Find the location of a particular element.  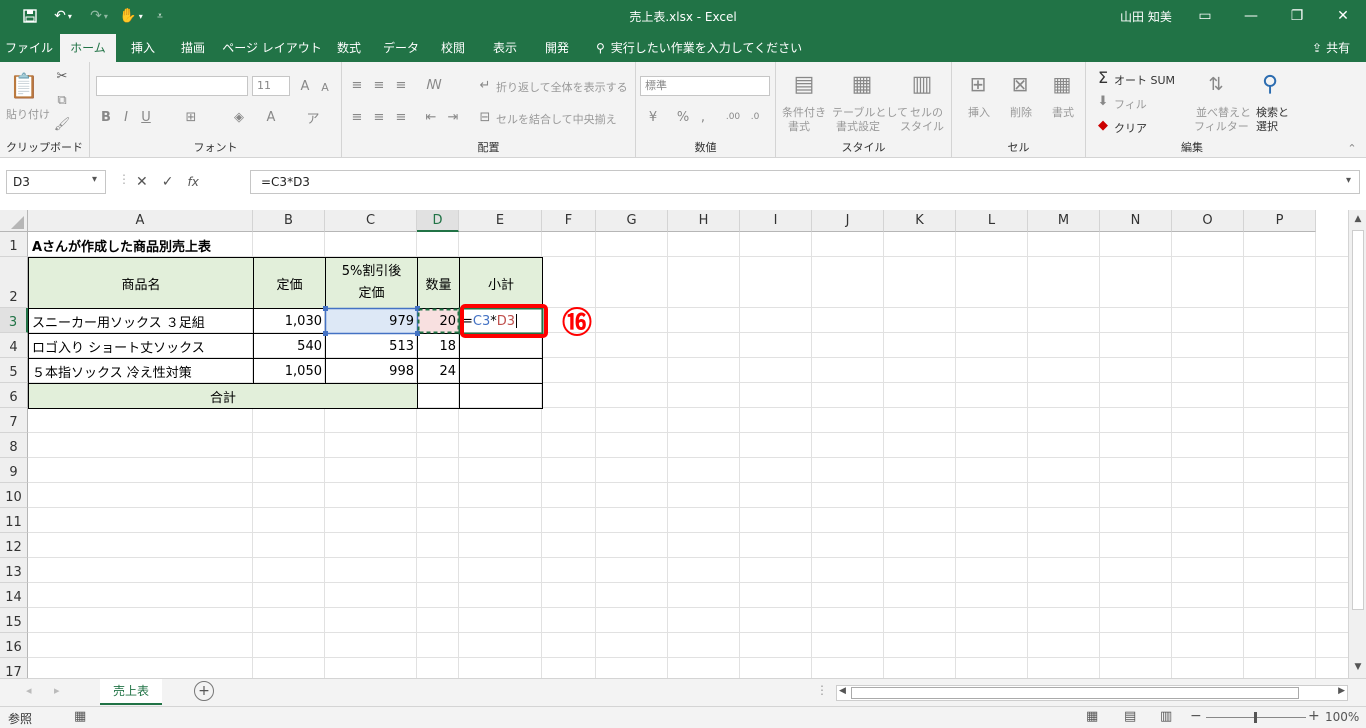

increase-indent-icon: ⇥ is located at coordinates (453, 117).